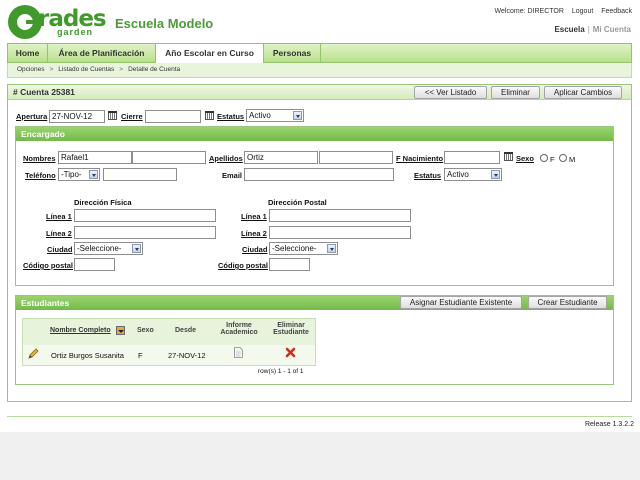 This screenshot has height=480, width=640. I want to click on estudiantes-title: Estudiantes, so click(45, 303).